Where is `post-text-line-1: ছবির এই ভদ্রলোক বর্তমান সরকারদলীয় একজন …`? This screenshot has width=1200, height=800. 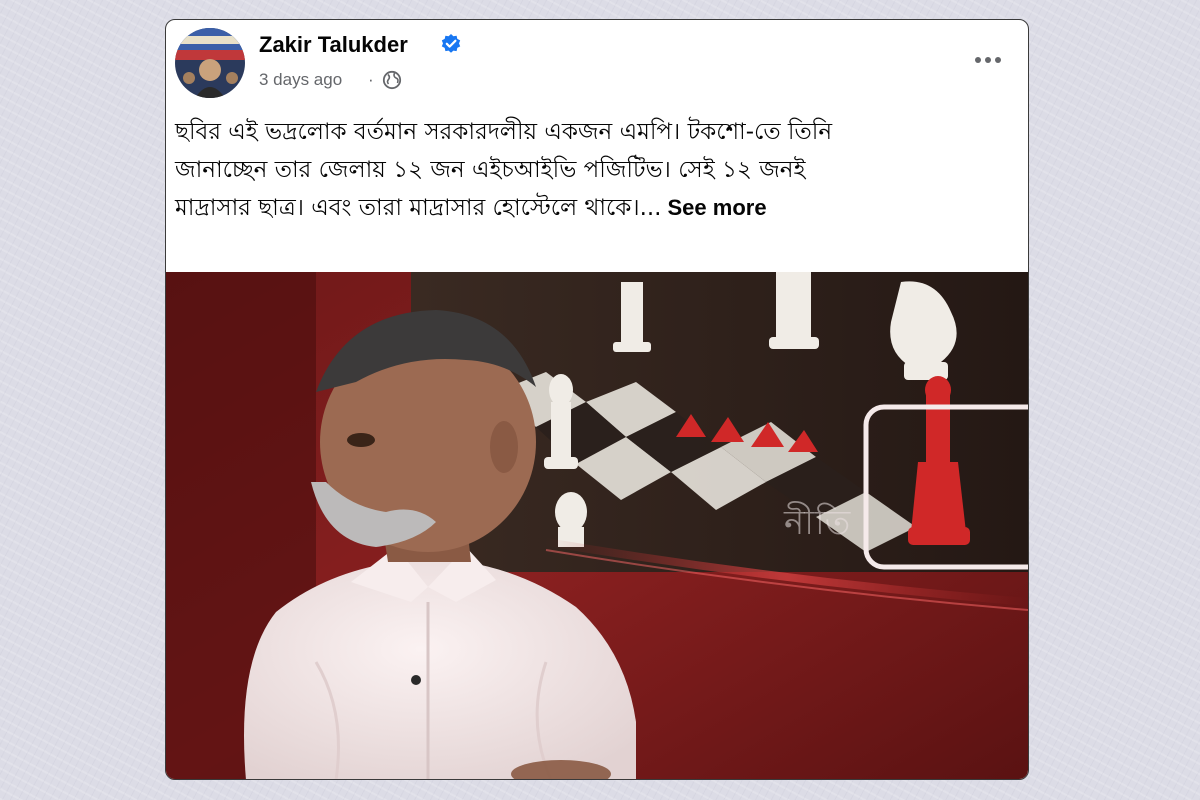
post-text-line-1: ছবির এই ভদ্রলোক বর্তমান সরকারদলীয় একজন … is located at coordinates (504, 132).